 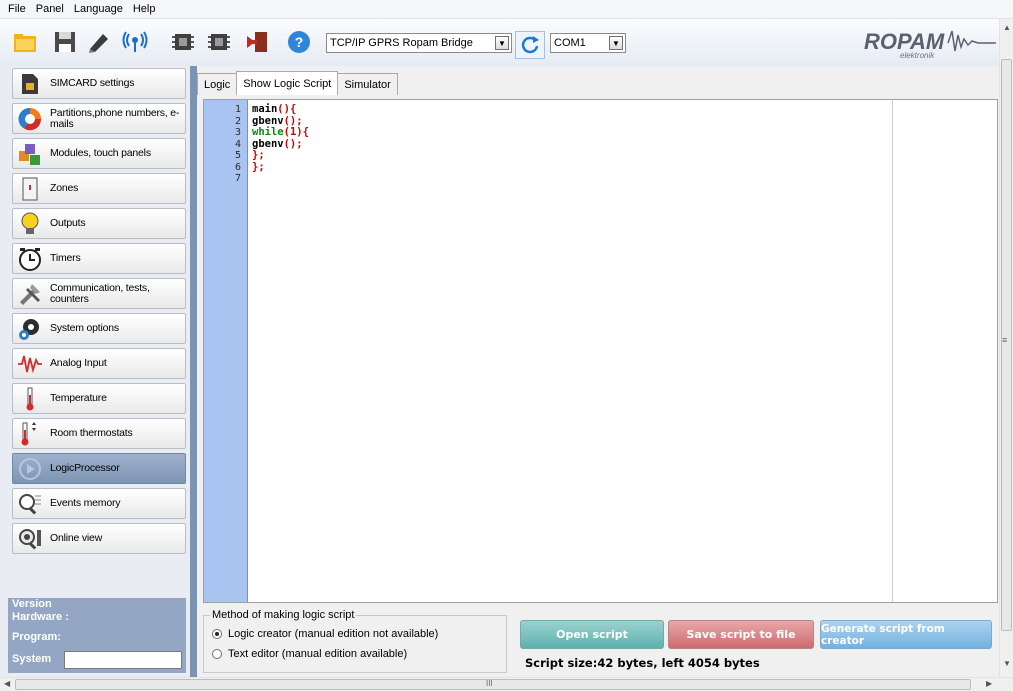 I want to click on gear-icon, so click(x=30, y=329).